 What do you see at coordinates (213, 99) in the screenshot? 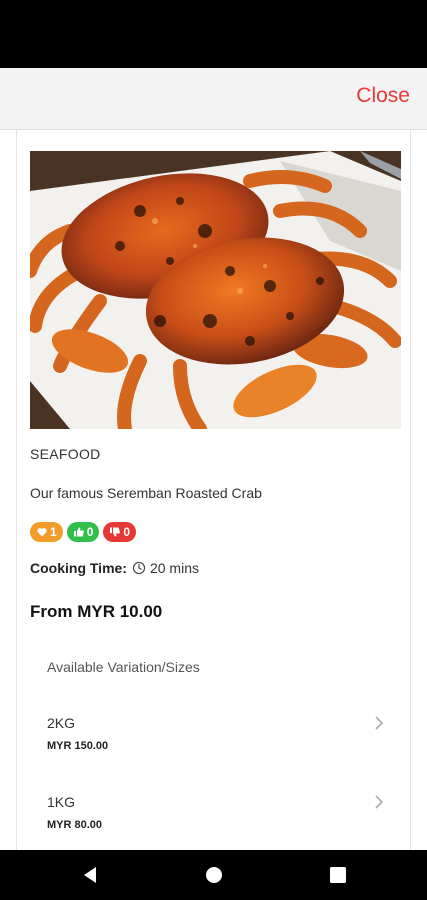
I see `top-bar: Close` at bounding box center [213, 99].